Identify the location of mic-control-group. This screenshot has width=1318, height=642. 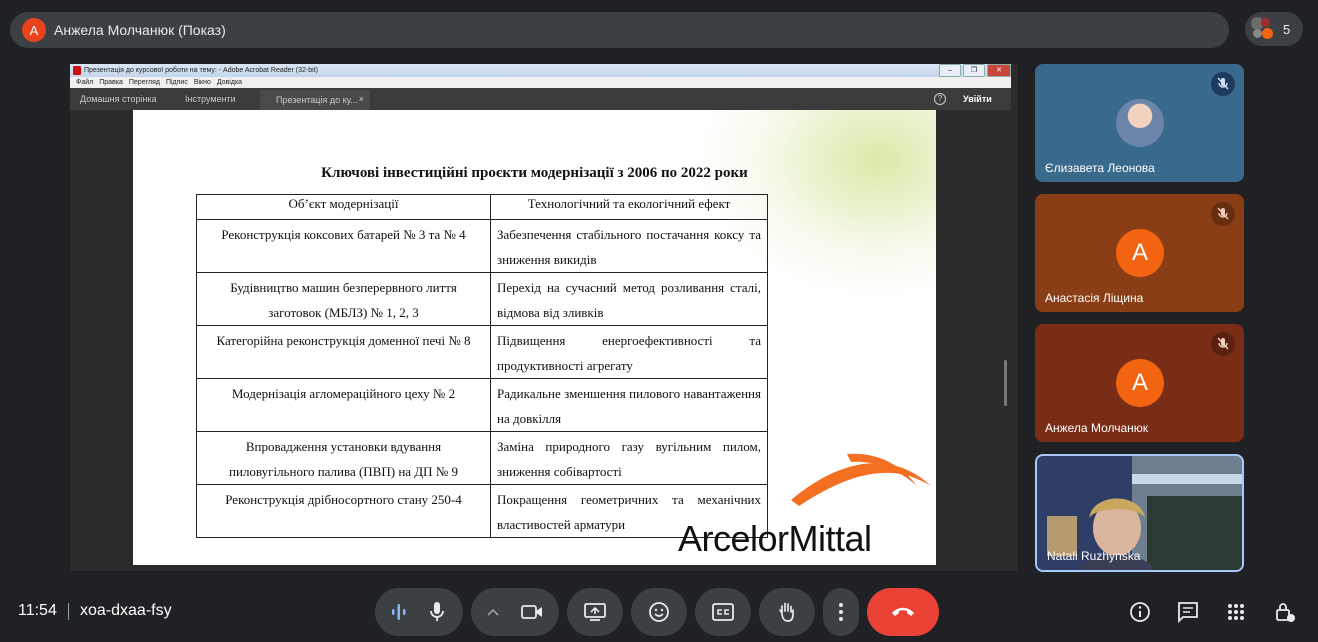
(419, 612).